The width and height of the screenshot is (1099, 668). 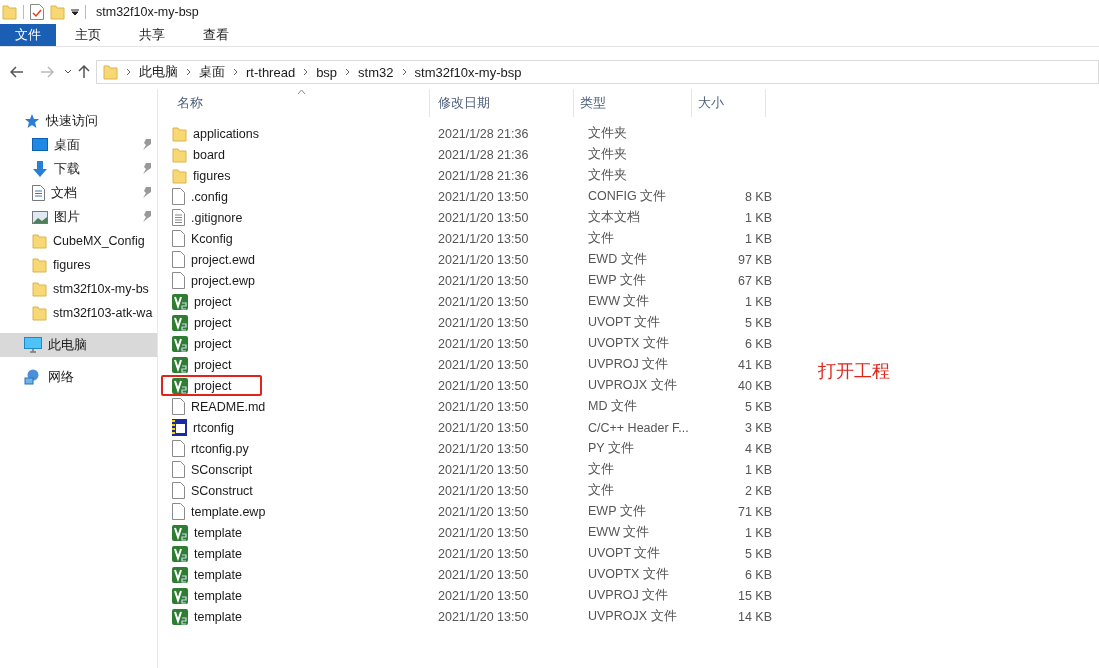 What do you see at coordinates (225, 133) in the screenshot?
I see `file-name: applications` at bounding box center [225, 133].